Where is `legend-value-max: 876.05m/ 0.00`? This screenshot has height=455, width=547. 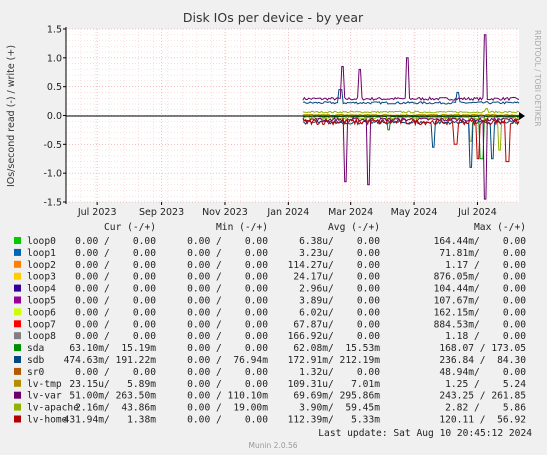 legend-value-max: 876.05m/ 0.00 is located at coordinates (480, 277).